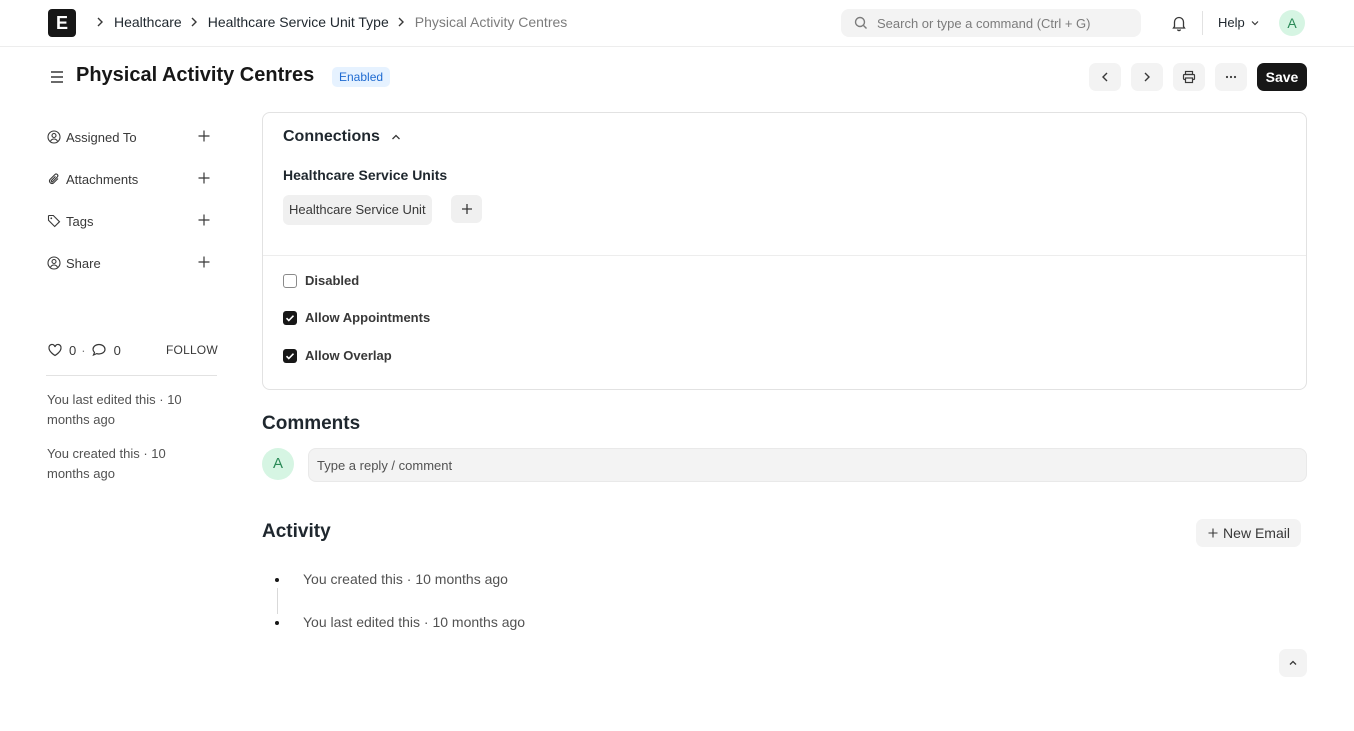 This screenshot has height=731, width=1354. I want to click on sidebar-item-tags: Tags, so click(132, 221).